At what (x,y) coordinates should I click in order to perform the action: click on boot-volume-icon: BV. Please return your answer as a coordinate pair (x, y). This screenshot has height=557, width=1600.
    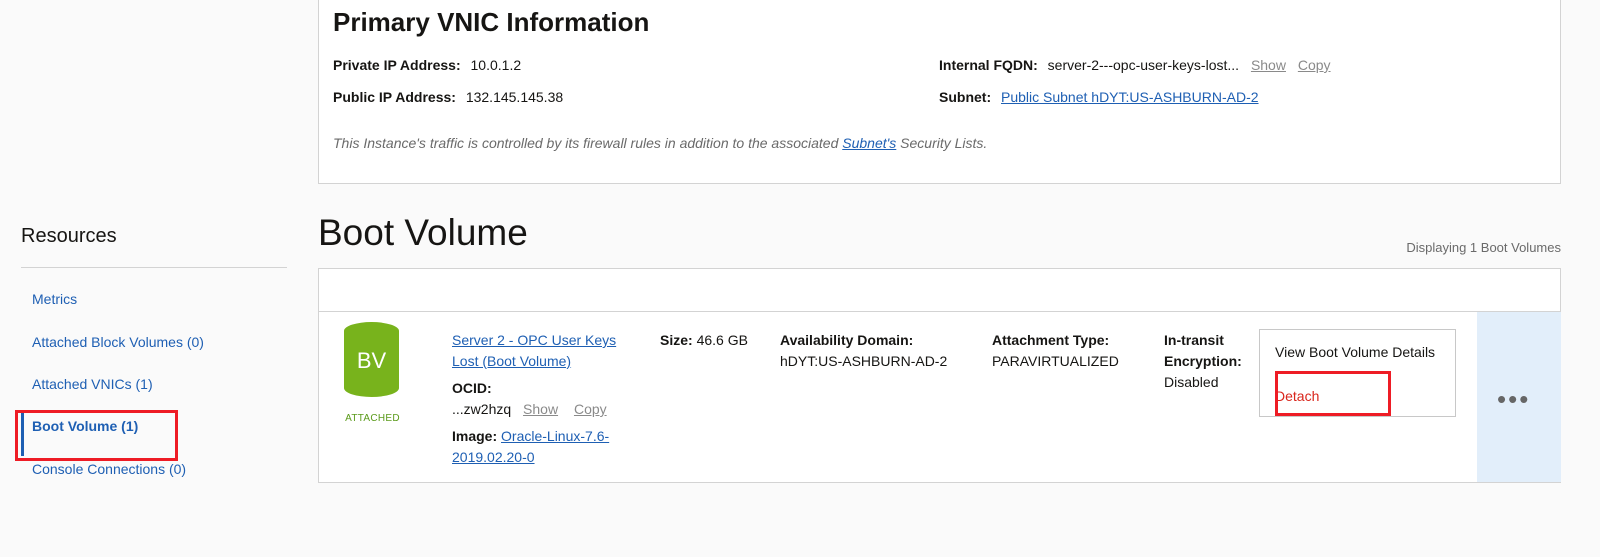
    Looking at the image, I should click on (371, 359).